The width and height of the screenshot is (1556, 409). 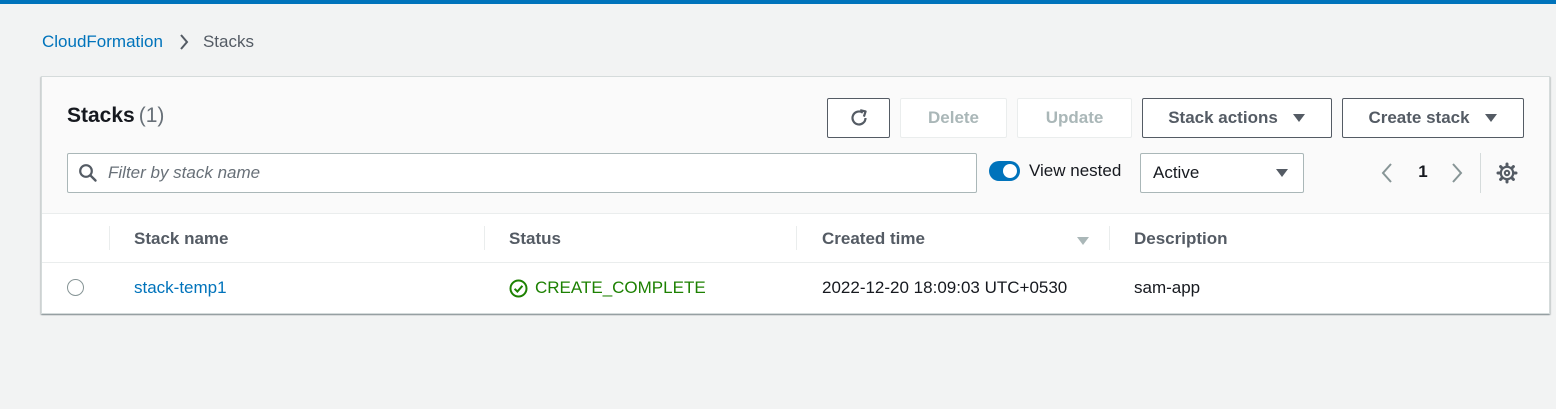 I want to click on breadcrumb-current: Stacks, so click(x=228, y=41).